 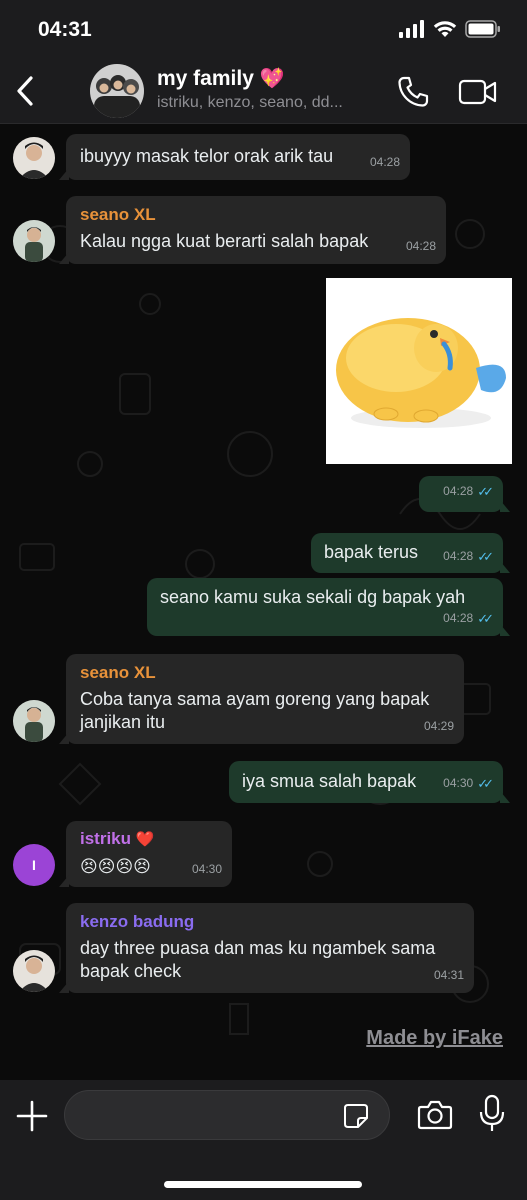 I want to click on message-text: ibuyyy masak telor orak arik tau, so click(x=207, y=156).